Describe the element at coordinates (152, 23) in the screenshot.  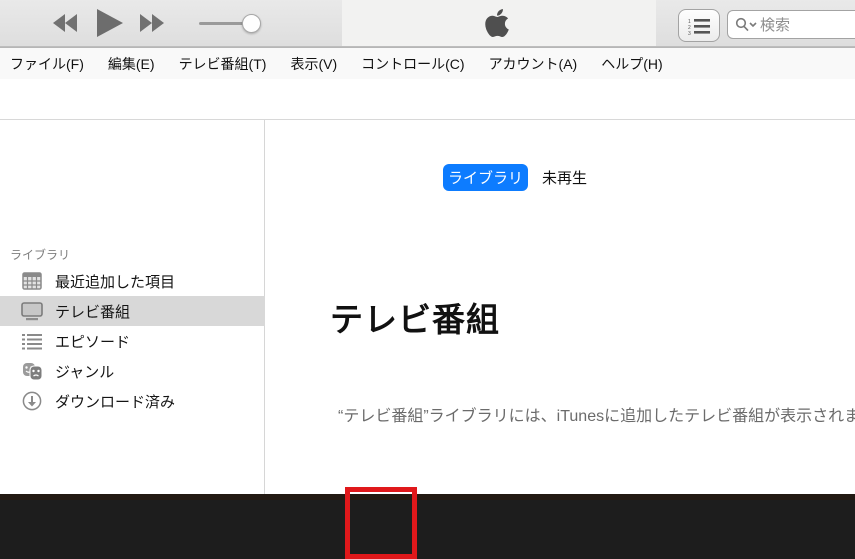
I see `fast-forward-icon` at that location.